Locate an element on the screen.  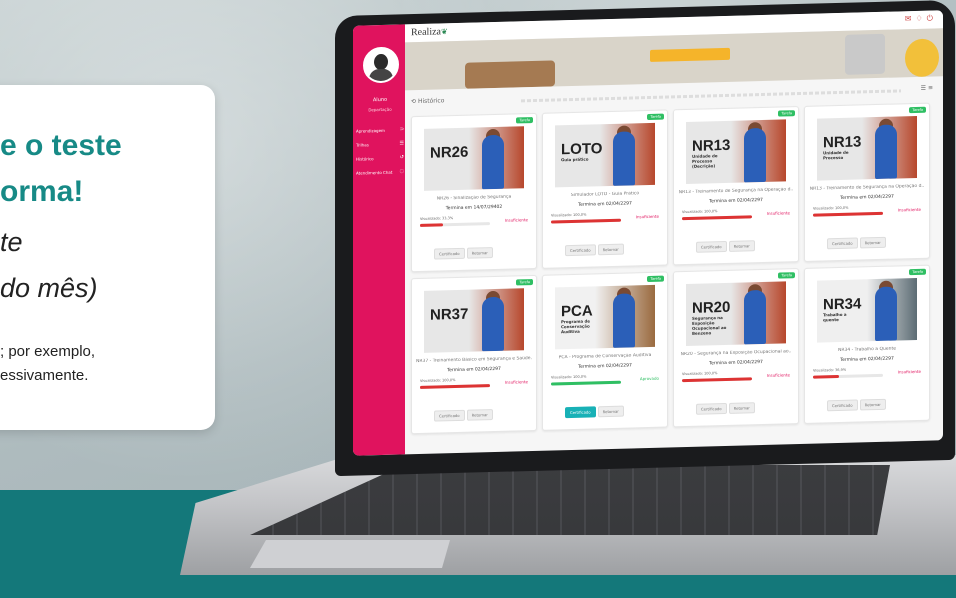
sidebar-item-aprendizagem: Aprendizagem ⊃ is located at coordinates (380, 129).